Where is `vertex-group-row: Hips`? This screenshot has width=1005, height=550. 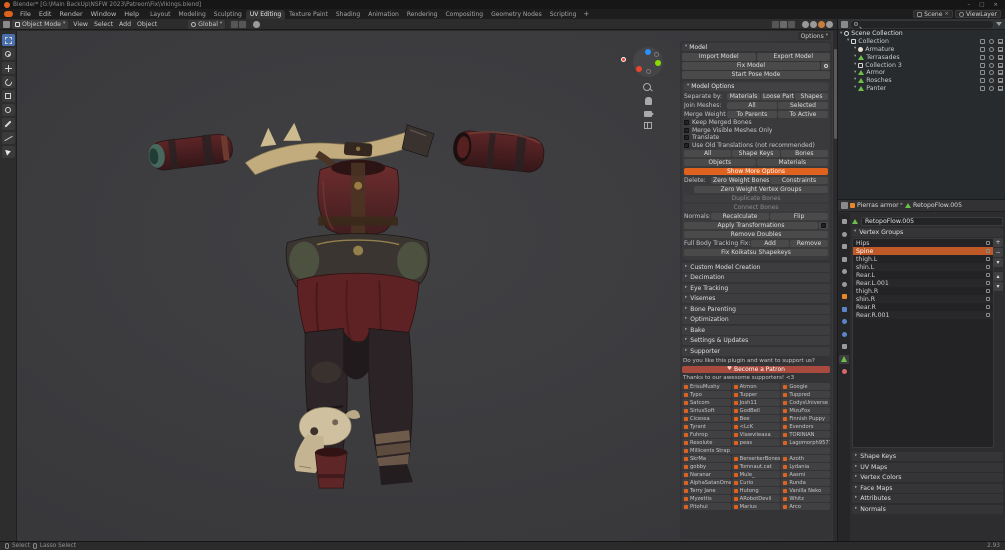 vertex-group-row: Hips is located at coordinates (923, 243).